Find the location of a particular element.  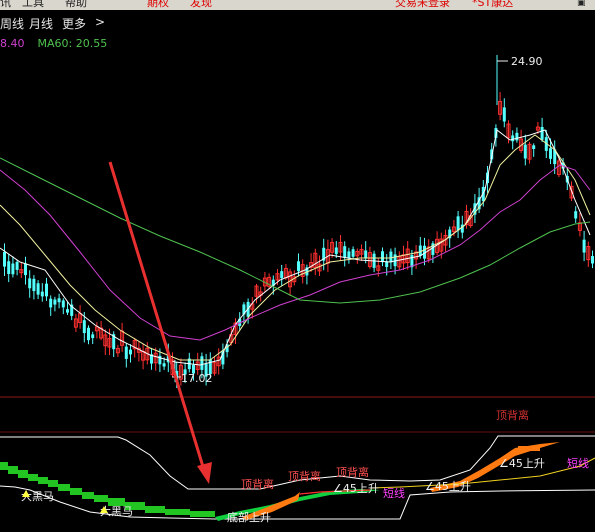

label-dingbeili-2: 顶背离 is located at coordinates (304, 476).